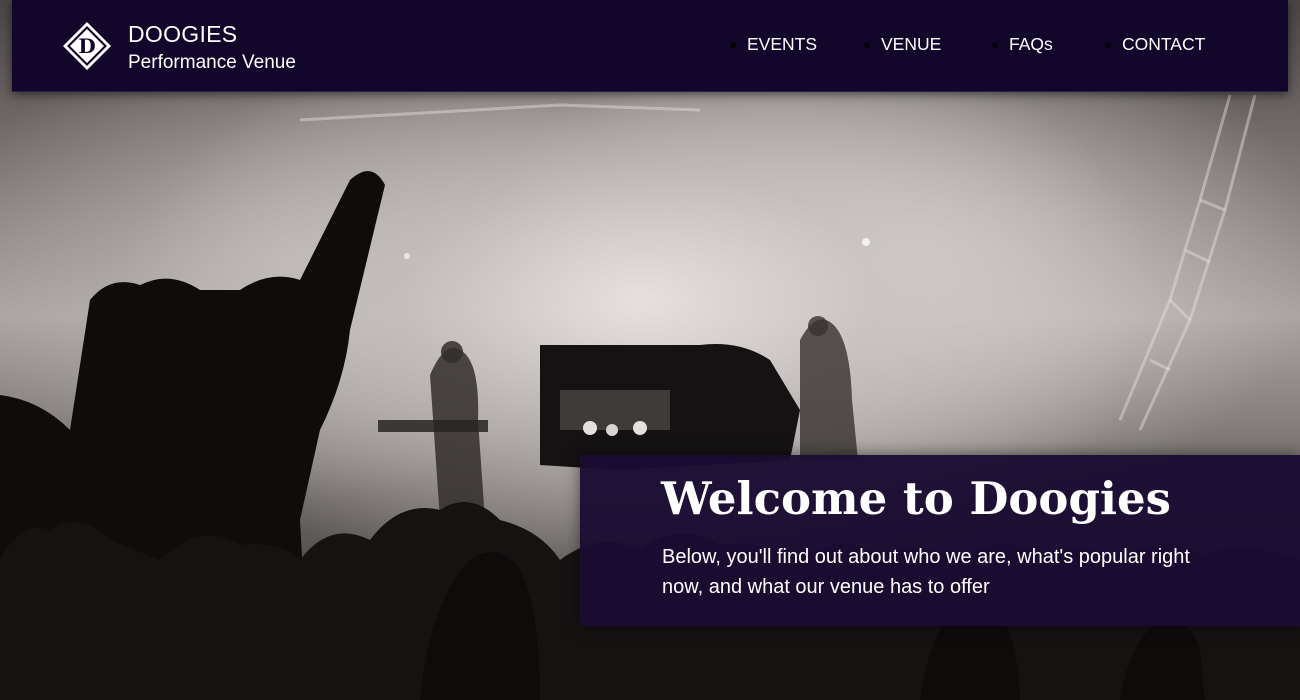 Image resolution: width=1300 pixels, height=700 pixels. Describe the element at coordinates (182, 34) in the screenshot. I see `brand-name: DOOGIES` at that location.